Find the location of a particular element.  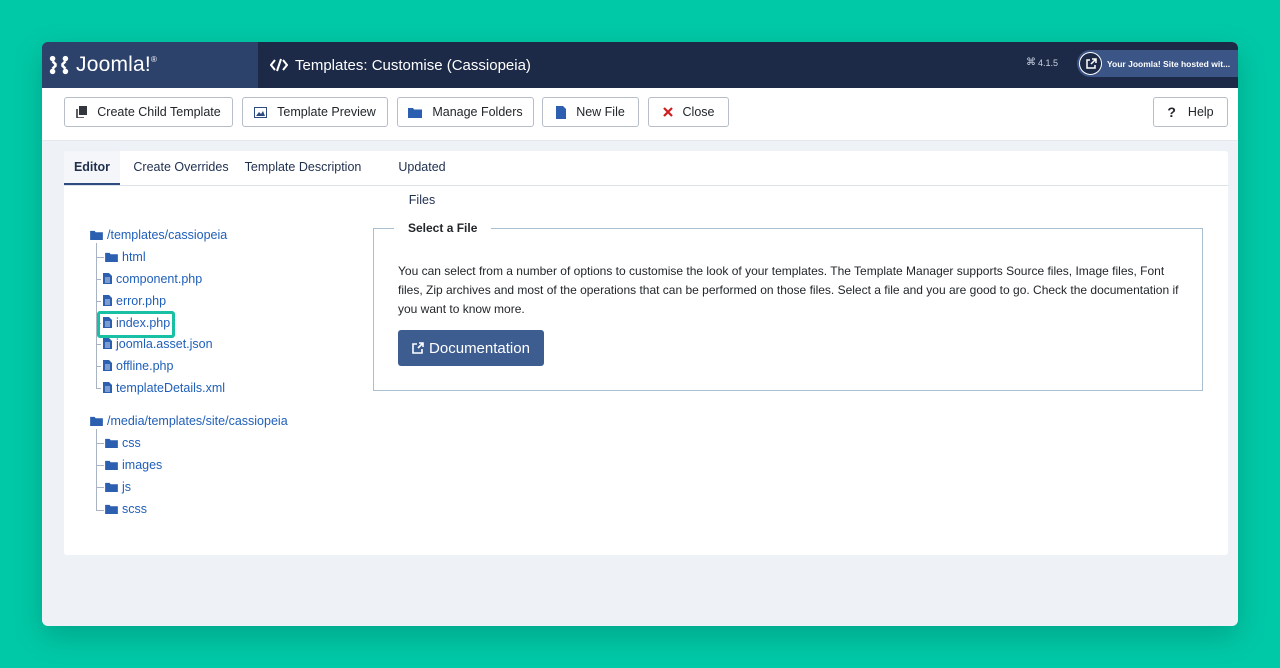

tree-label: templateDetails.xml is located at coordinates (171, 388).